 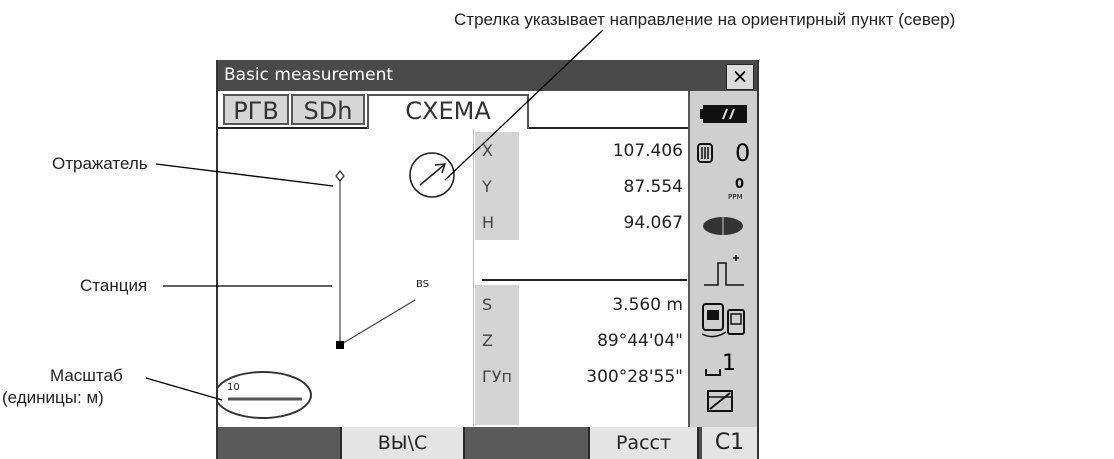 What do you see at coordinates (244, 175) in the screenshot?
I see `reflector-leader-line` at bounding box center [244, 175].